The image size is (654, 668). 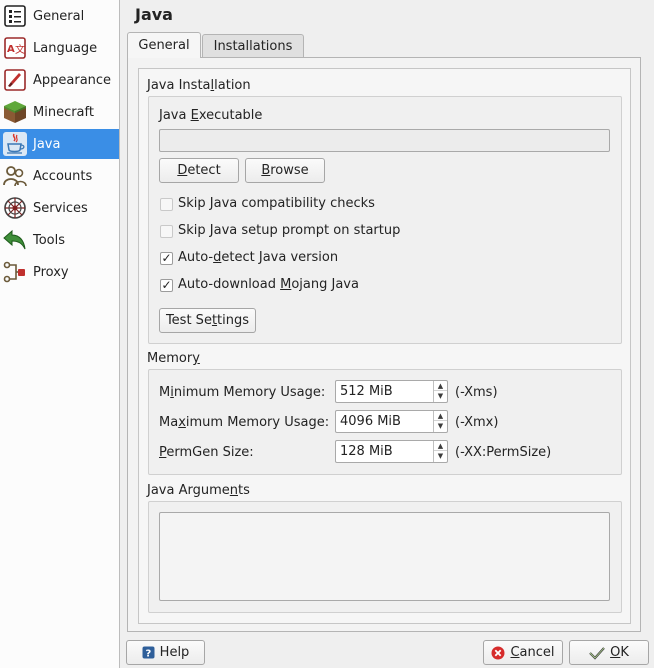 I want to click on sidebar-item-java: Java, so click(x=59, y=144).